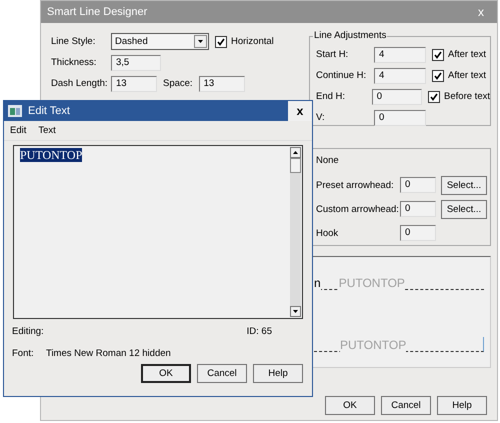 The image size is (500, 423). Describe the element at coordinates (23, 353) in the screenshot. I see `font-label: Font:` at that location.